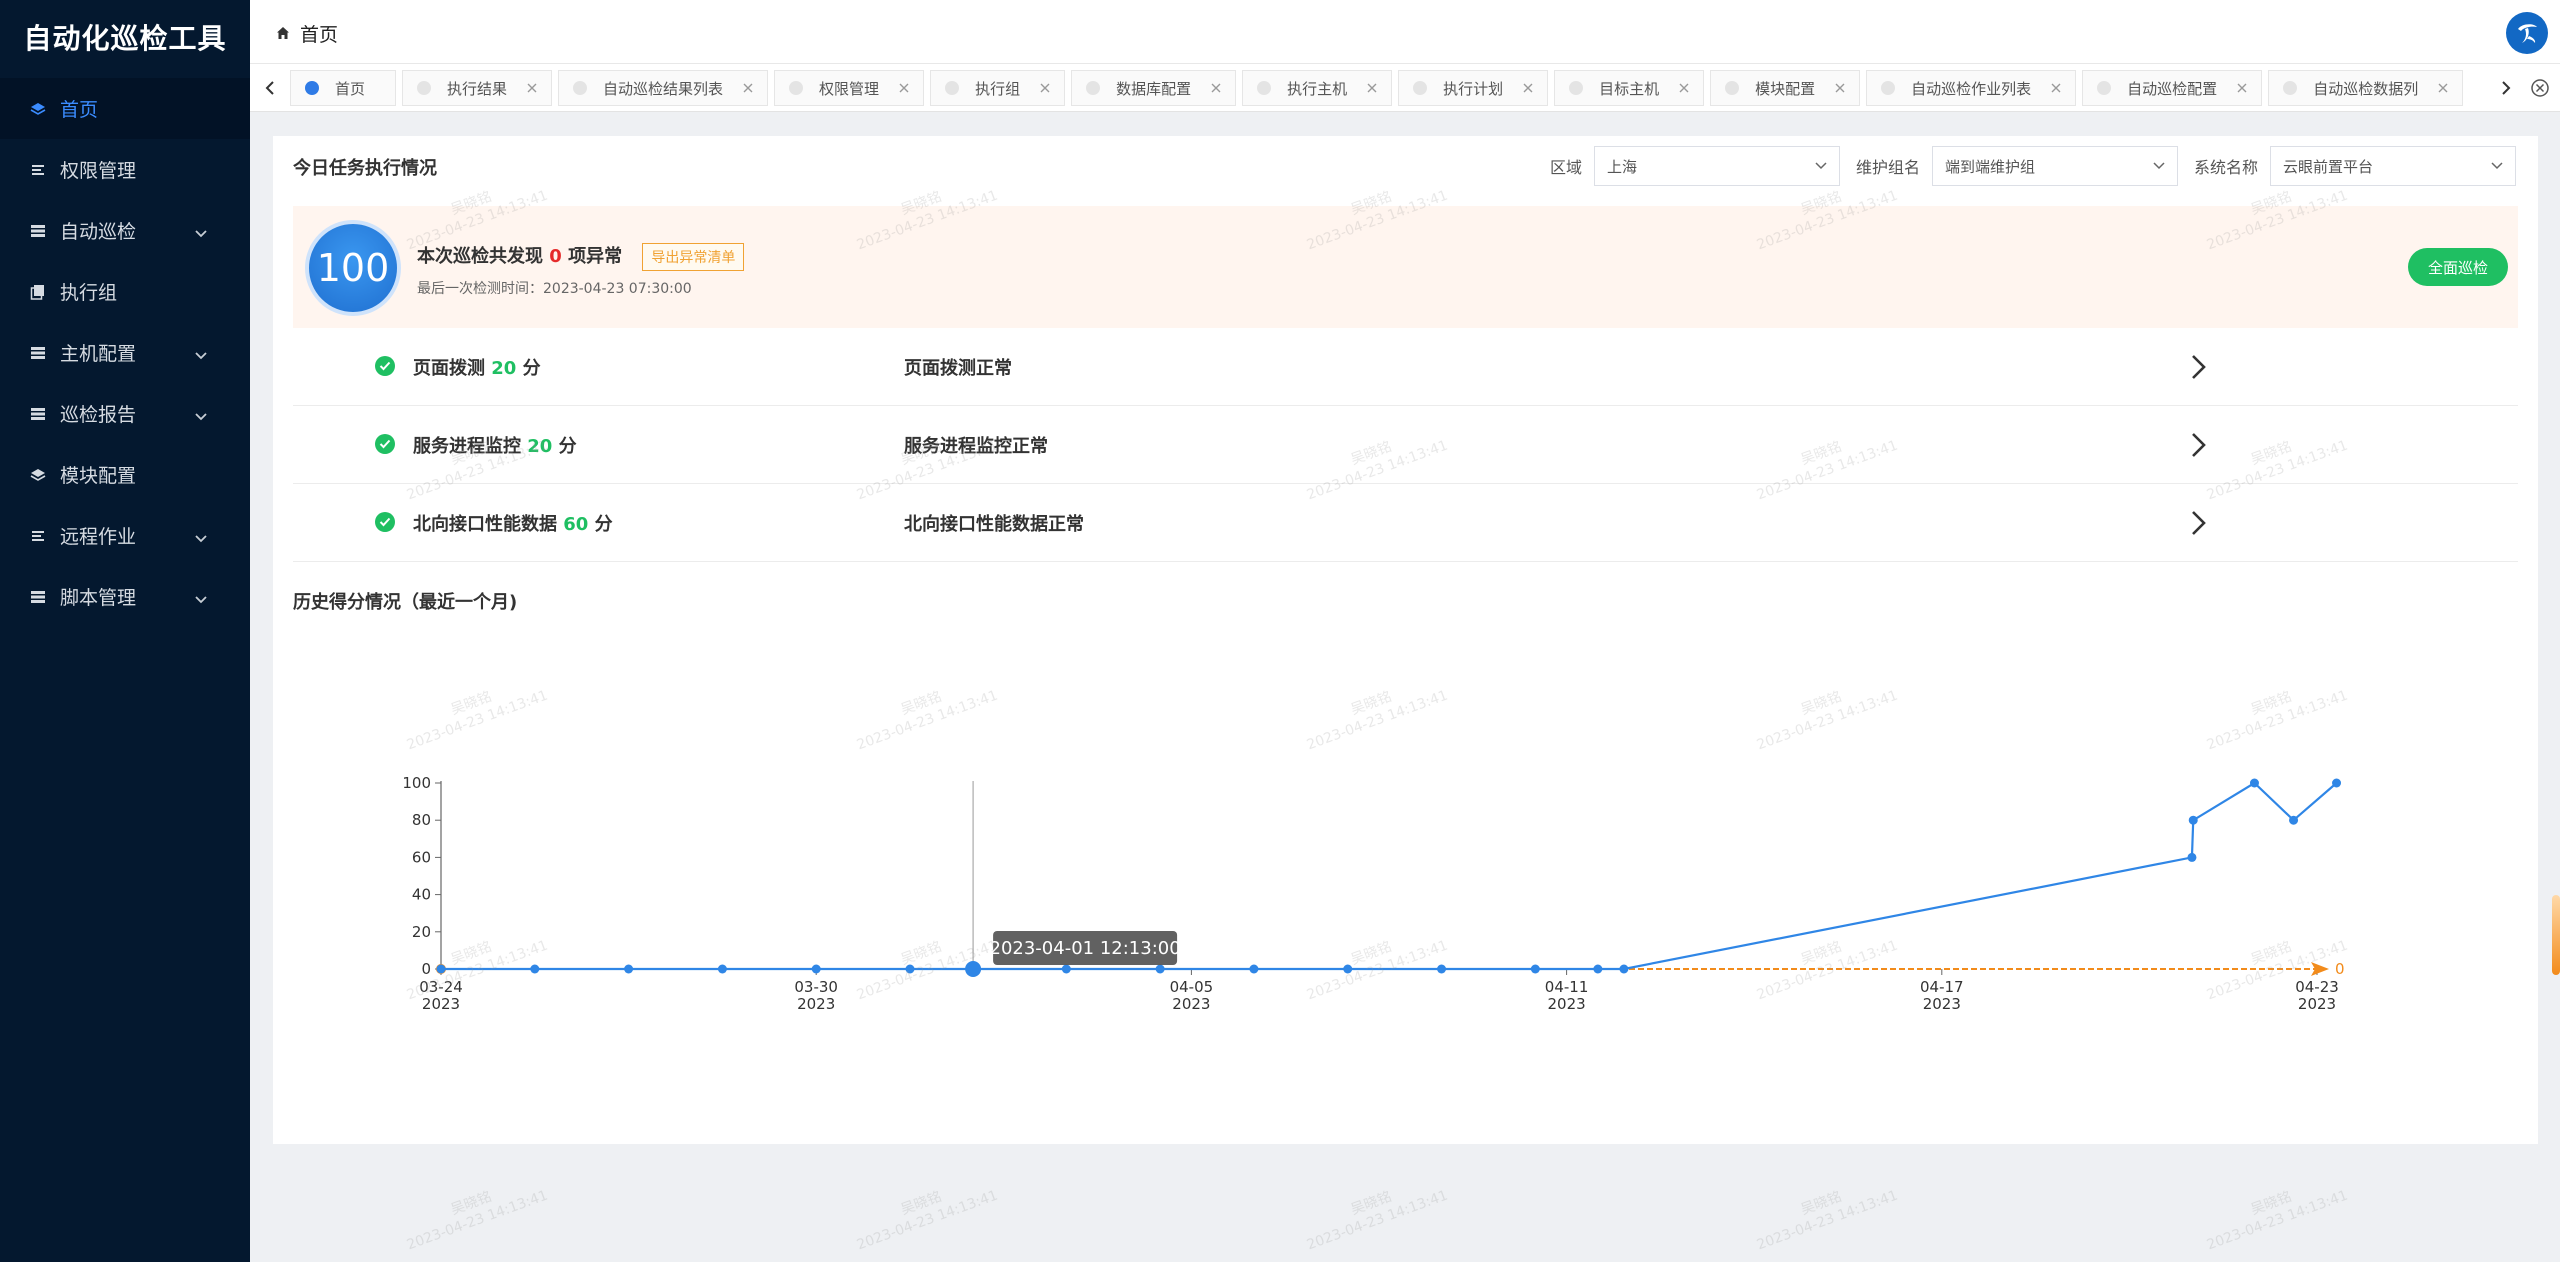  Describe the element at coordinates (421, 895) in the screenshot. I see `y-tick-label: 40` at that location.